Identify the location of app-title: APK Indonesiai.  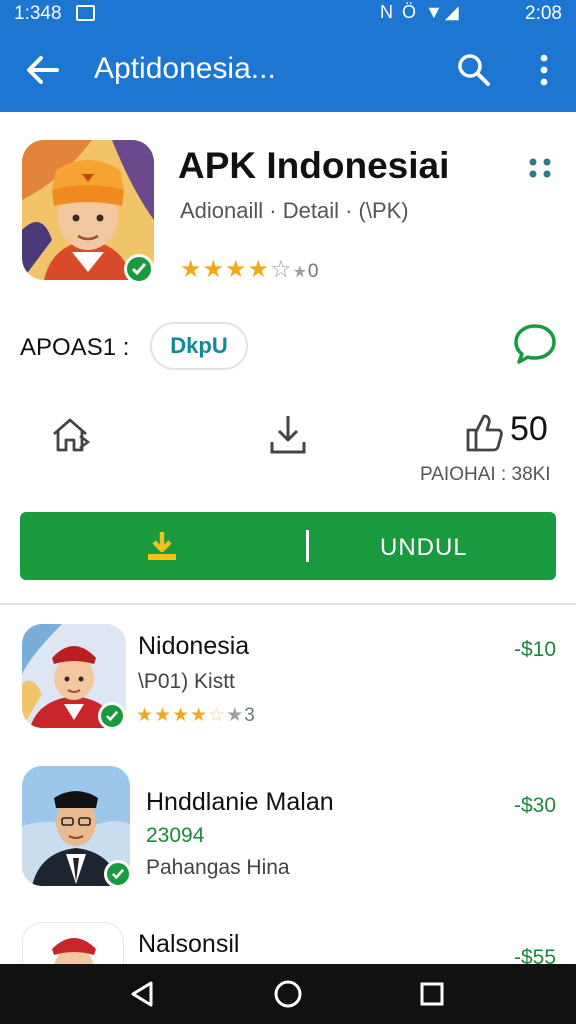
(314, 165).